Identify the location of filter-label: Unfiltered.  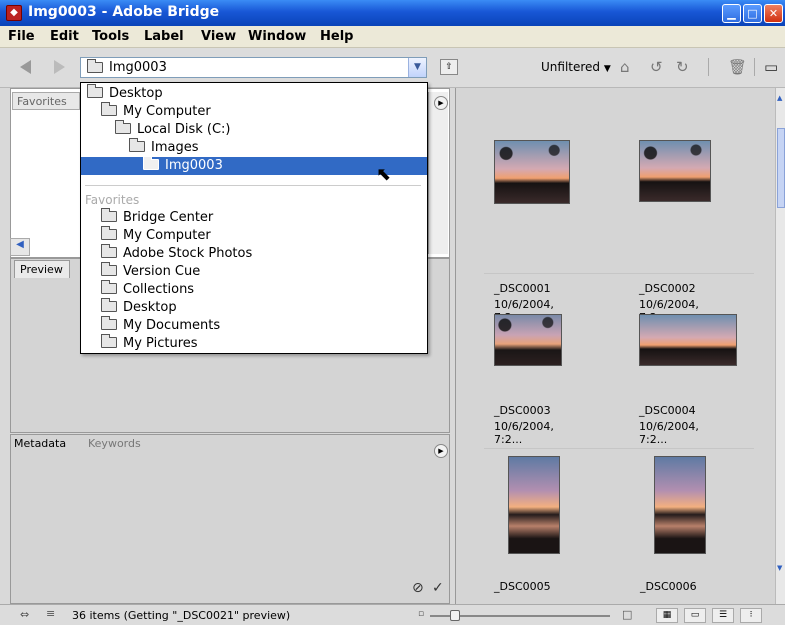
(571, 67).